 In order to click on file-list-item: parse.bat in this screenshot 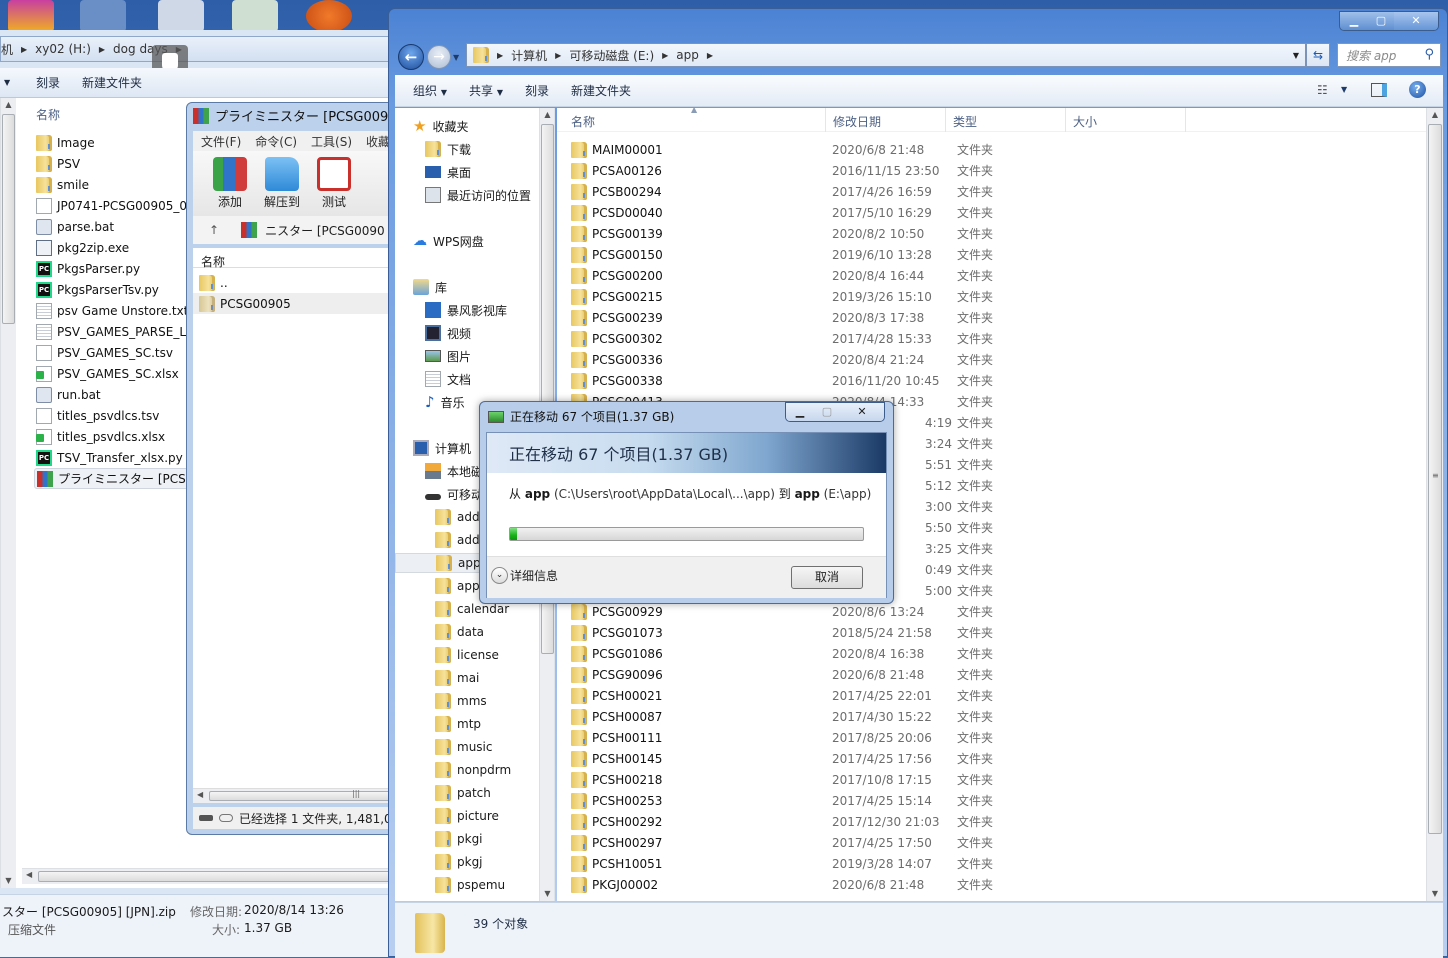, I will do `click(75, 226)`.